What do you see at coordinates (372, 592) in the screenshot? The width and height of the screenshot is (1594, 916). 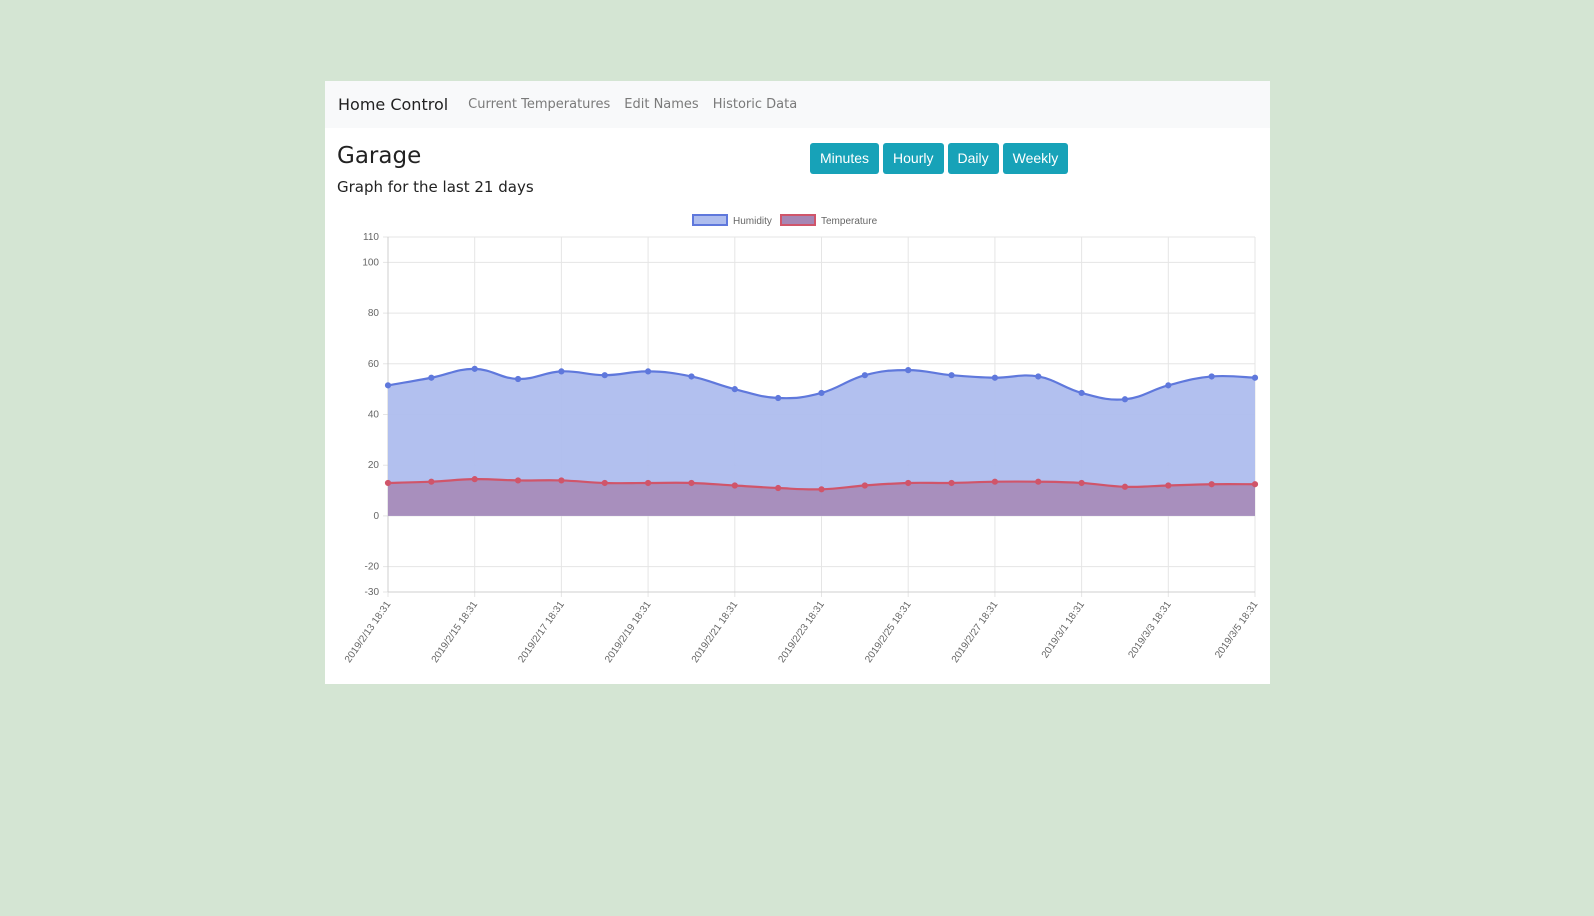 I see `y-tick-label: -30` at bounding box center [372, 592].